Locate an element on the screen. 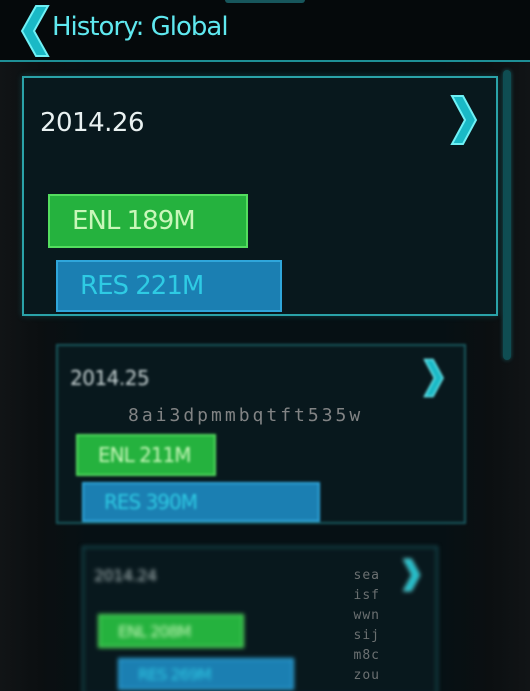 This screenshot has width=530, height=691. overlay-column-item: zou is located at coordinates (366, 675).